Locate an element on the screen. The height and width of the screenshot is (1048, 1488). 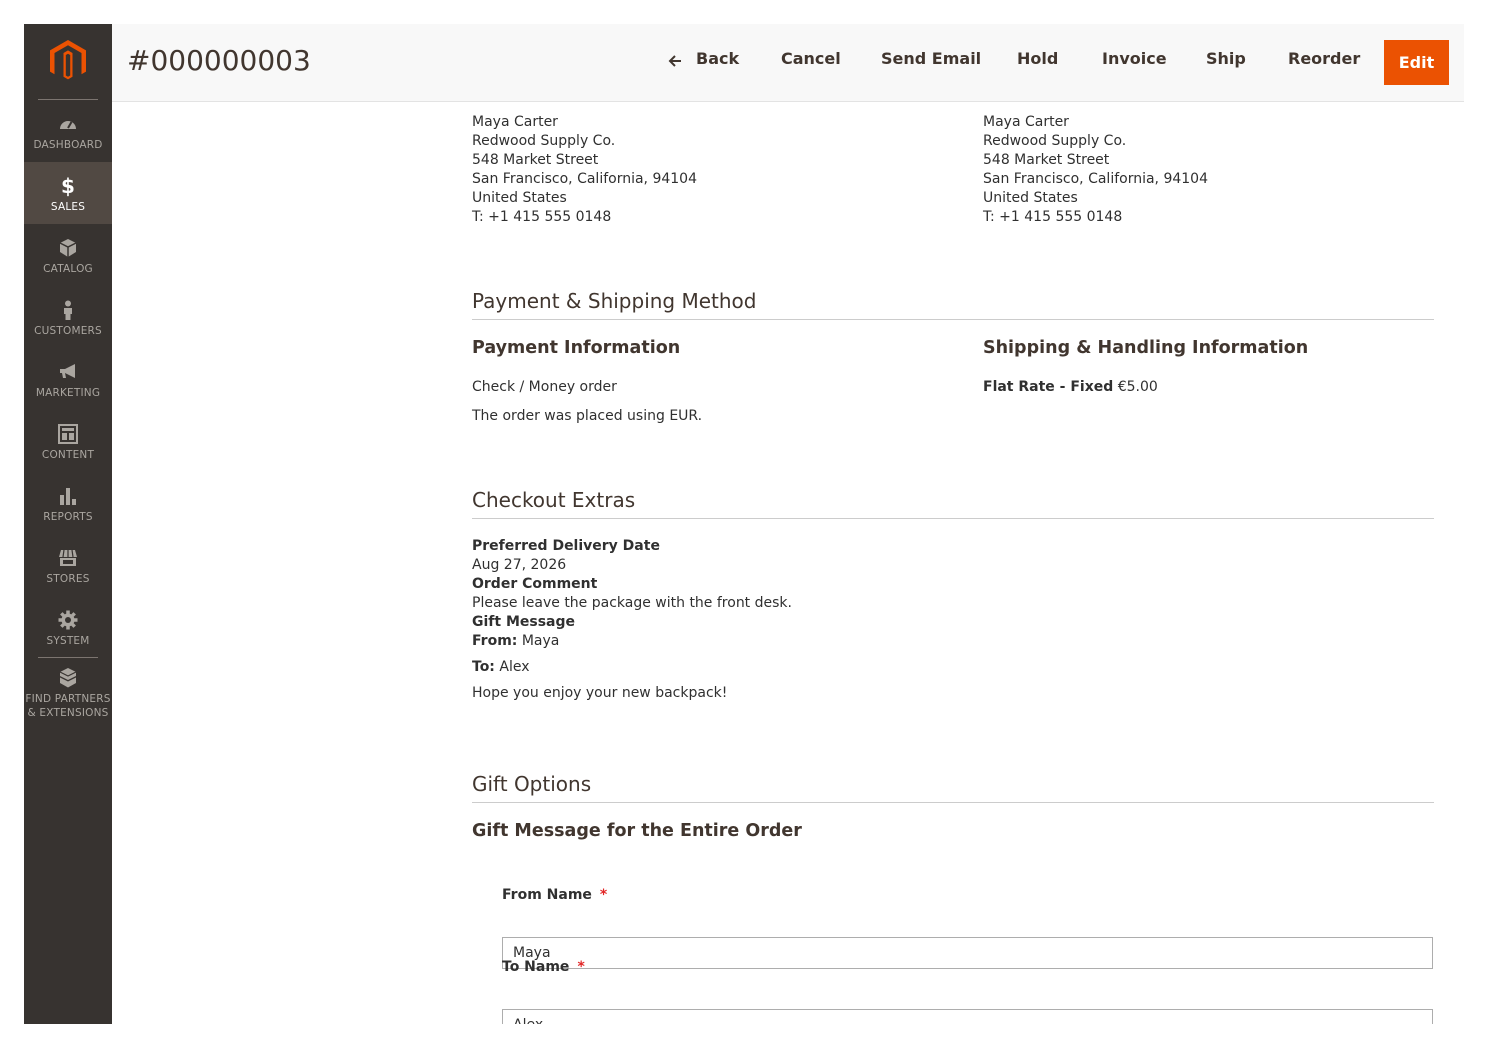
page-title: #000000003 is located at coordinates (219, 60).